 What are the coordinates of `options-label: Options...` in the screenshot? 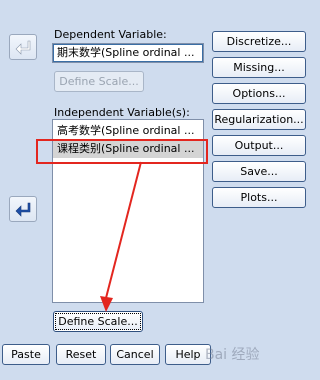 It's located at (259, 93).